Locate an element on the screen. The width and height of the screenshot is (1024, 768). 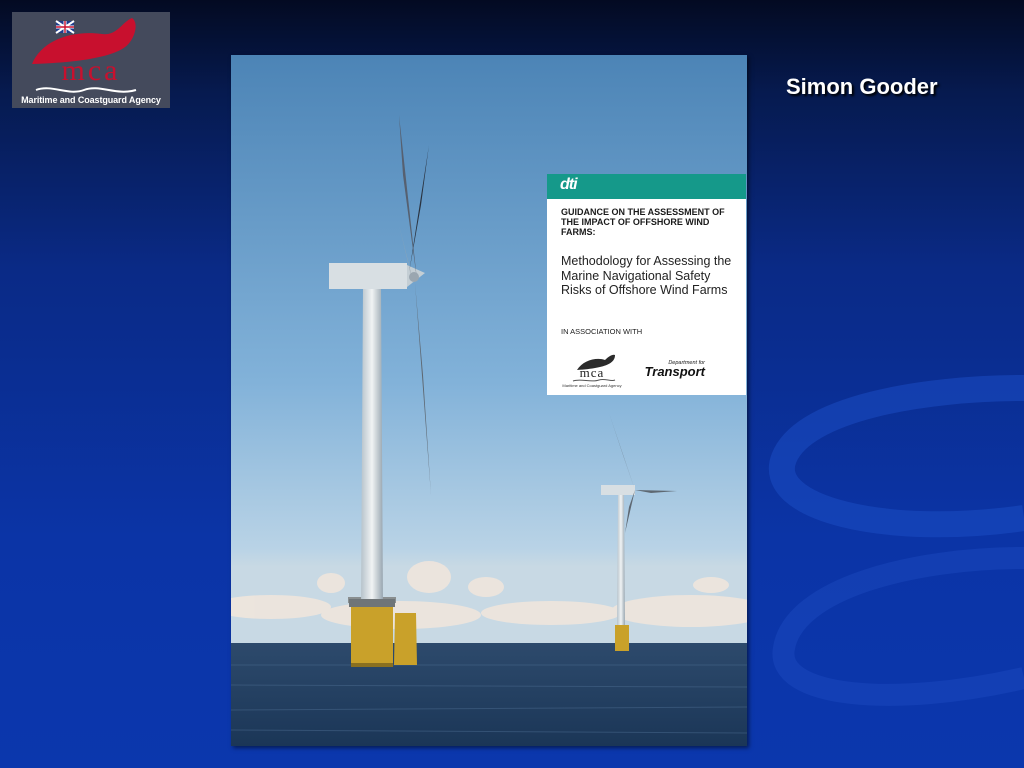
mca-logo: mca Maritime and Coastguard Agency is located at coordinates (91, 60).